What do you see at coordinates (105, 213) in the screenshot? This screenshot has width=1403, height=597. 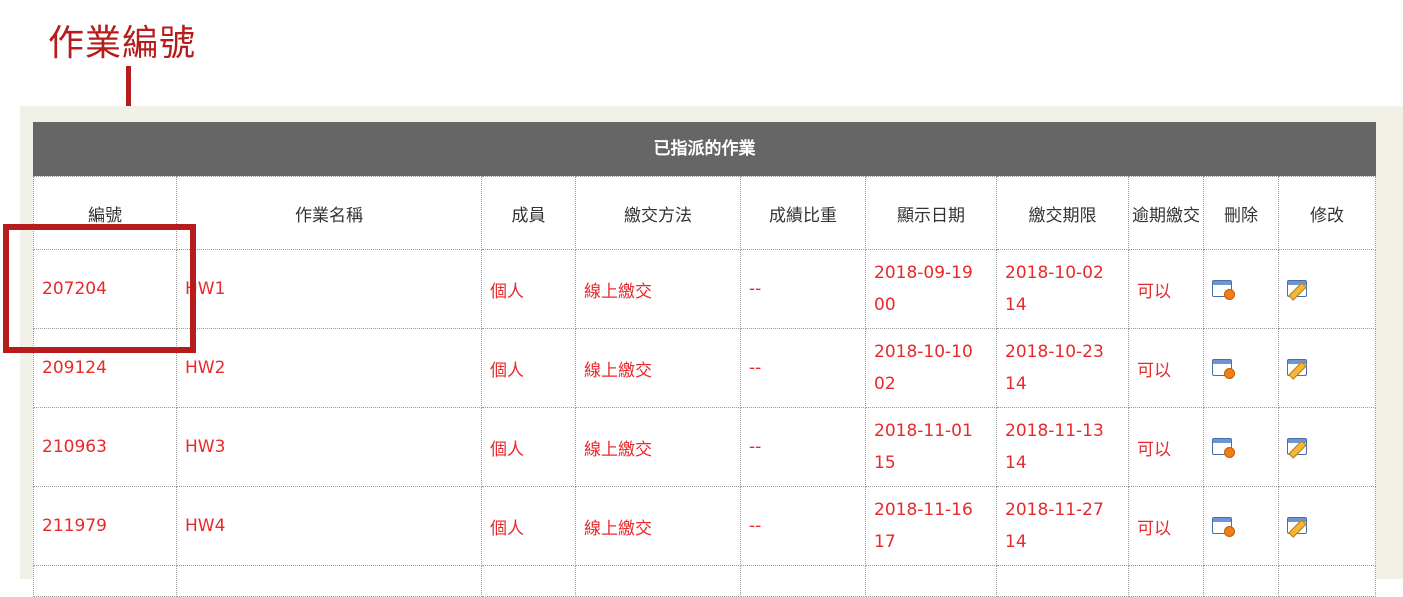 I see `header-id: 編號` at bounding box center [105, 213].